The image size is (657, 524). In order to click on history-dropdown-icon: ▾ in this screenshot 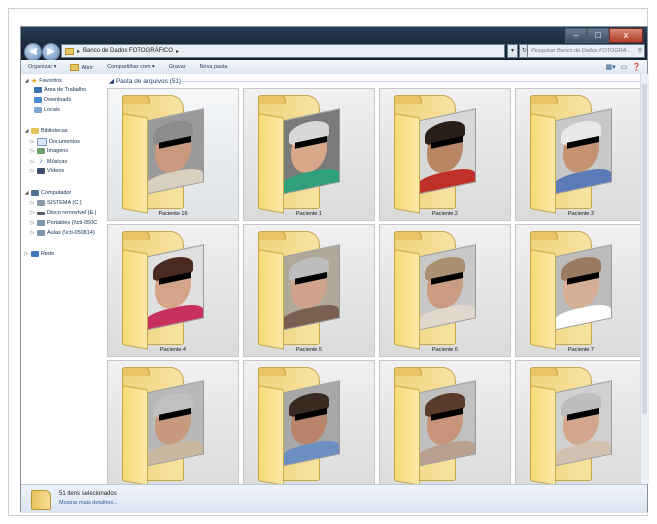, I will do `click(512, 51)`.